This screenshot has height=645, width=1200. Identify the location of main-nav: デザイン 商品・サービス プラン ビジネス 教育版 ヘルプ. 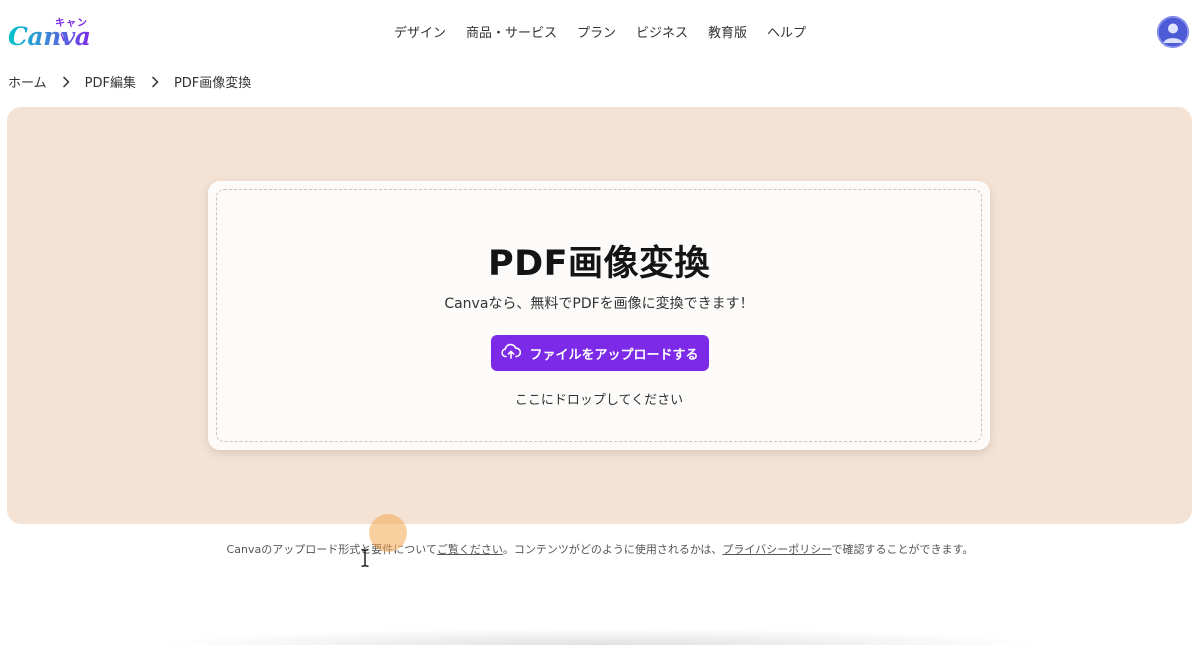
(600, 31).